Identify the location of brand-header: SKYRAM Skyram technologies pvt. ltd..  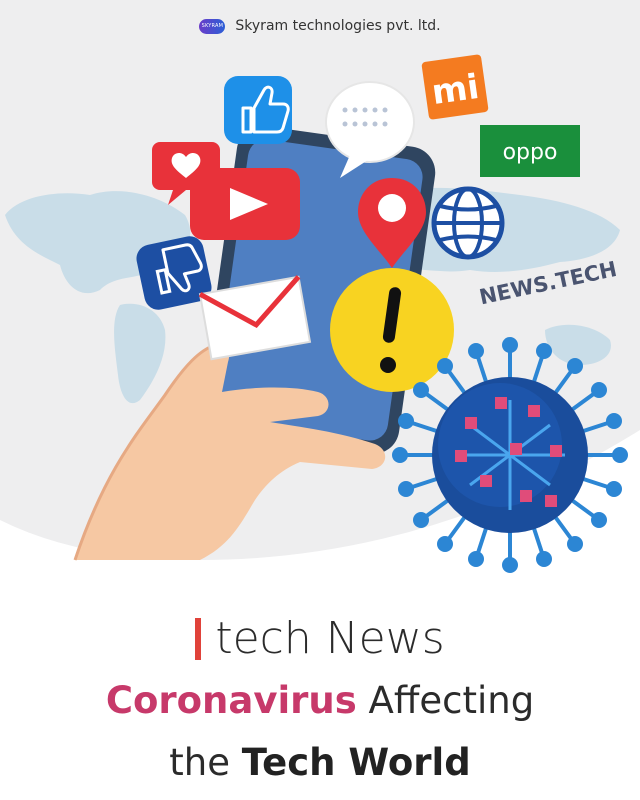
(320, 26).